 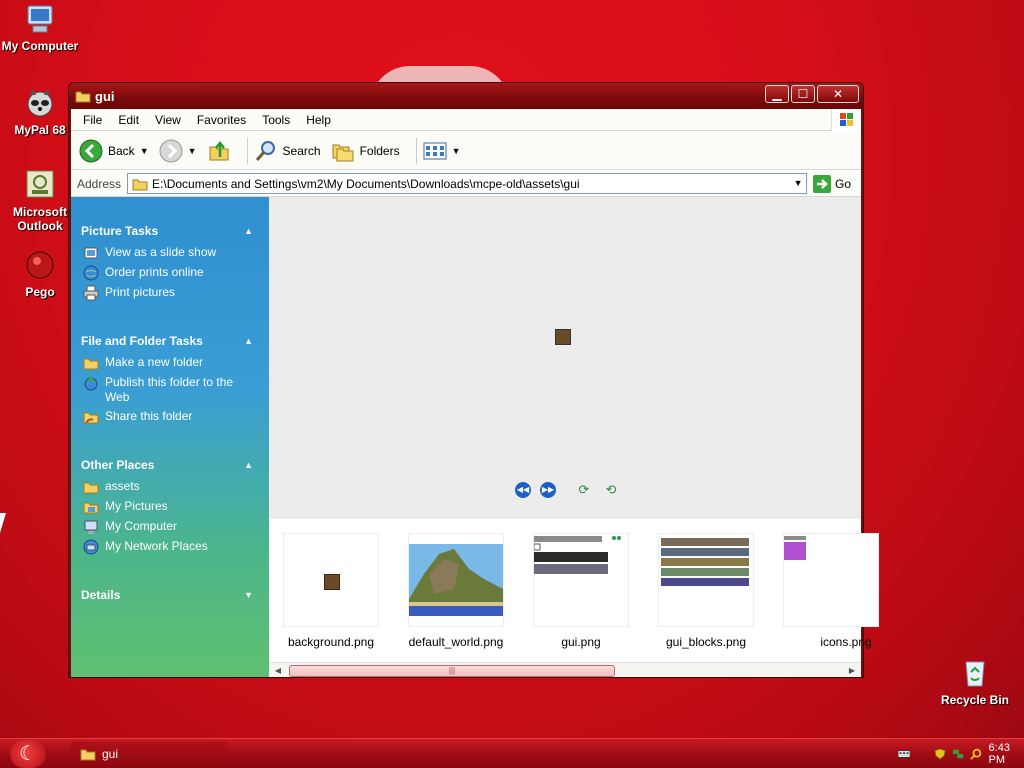 What do you see at coordinates (940, 754) in the screenshot?
I see `security-shield-icon` at bounding box center [940, 754].